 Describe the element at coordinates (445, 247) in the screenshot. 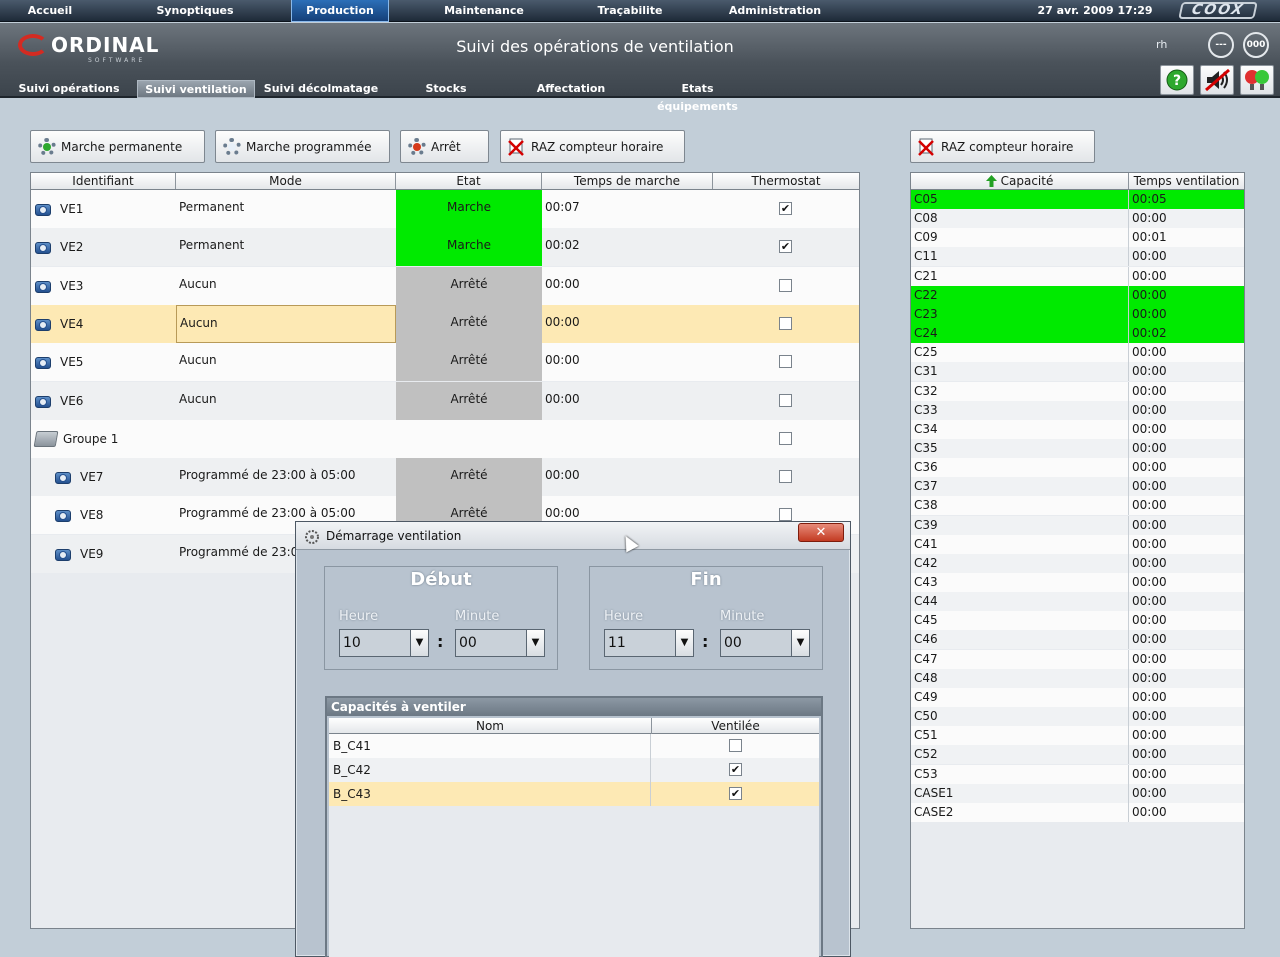

I see `table-row: VE2 Permanent Marche 00:02` at that location.